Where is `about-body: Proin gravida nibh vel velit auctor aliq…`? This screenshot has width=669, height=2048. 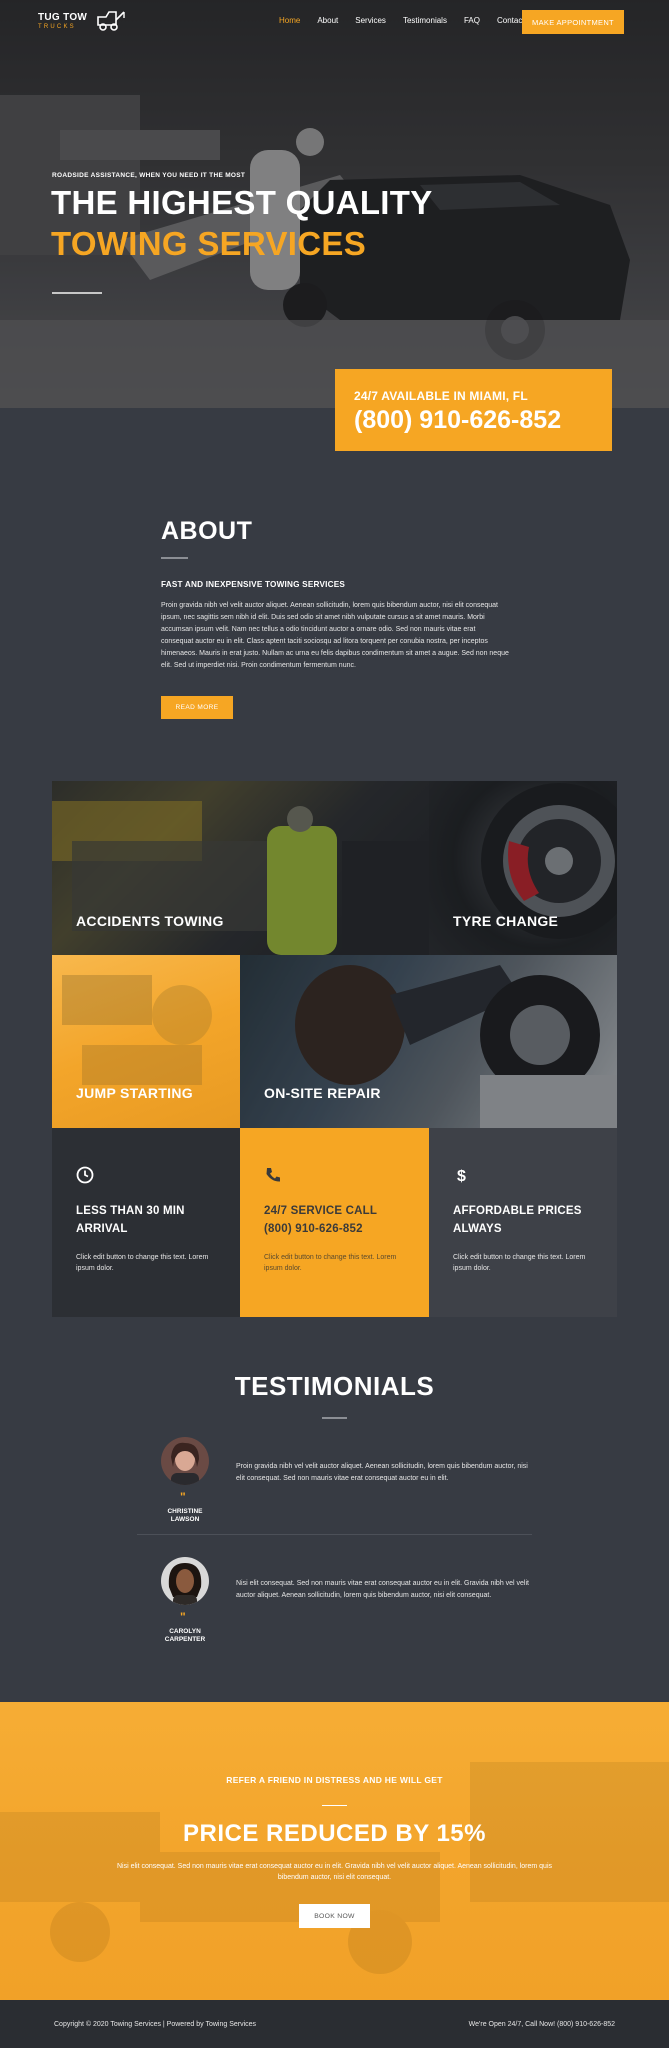
about-body: Proin gravida nibh vel velit auctor aliq… is located at coordinates (335, 635).